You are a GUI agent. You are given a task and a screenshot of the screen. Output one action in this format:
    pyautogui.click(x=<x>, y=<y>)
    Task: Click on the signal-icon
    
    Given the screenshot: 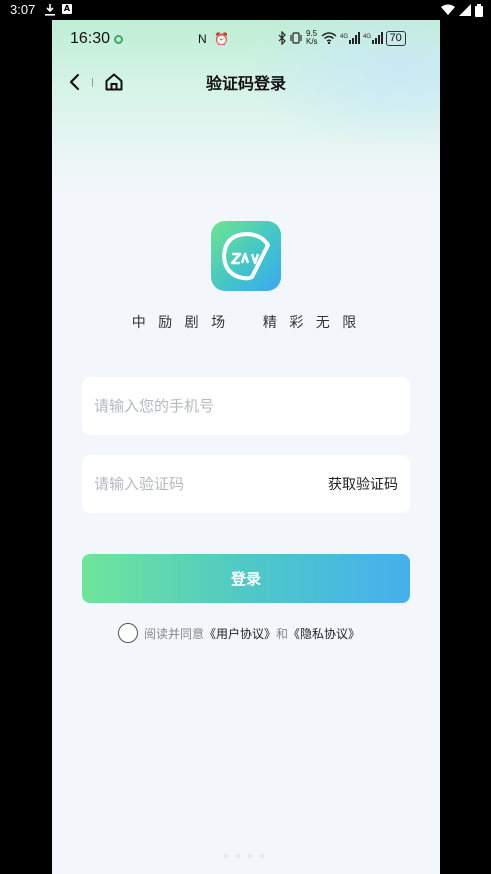 What is the action you would take?
    pyautogui.click(x=465, y=10)
    